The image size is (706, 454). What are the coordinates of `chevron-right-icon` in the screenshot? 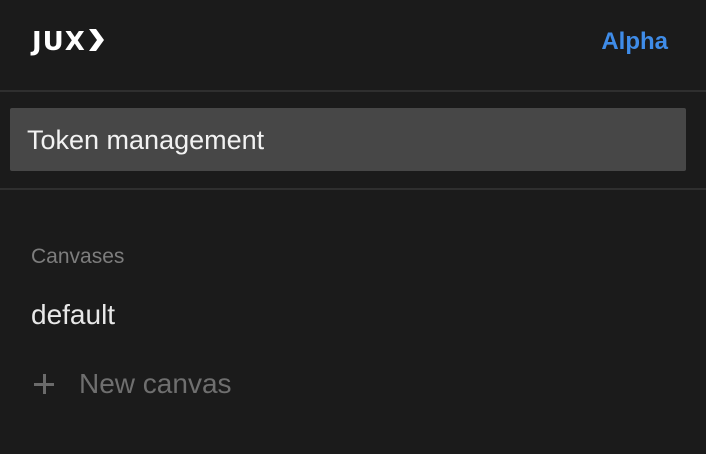 It's located at (96, 42).